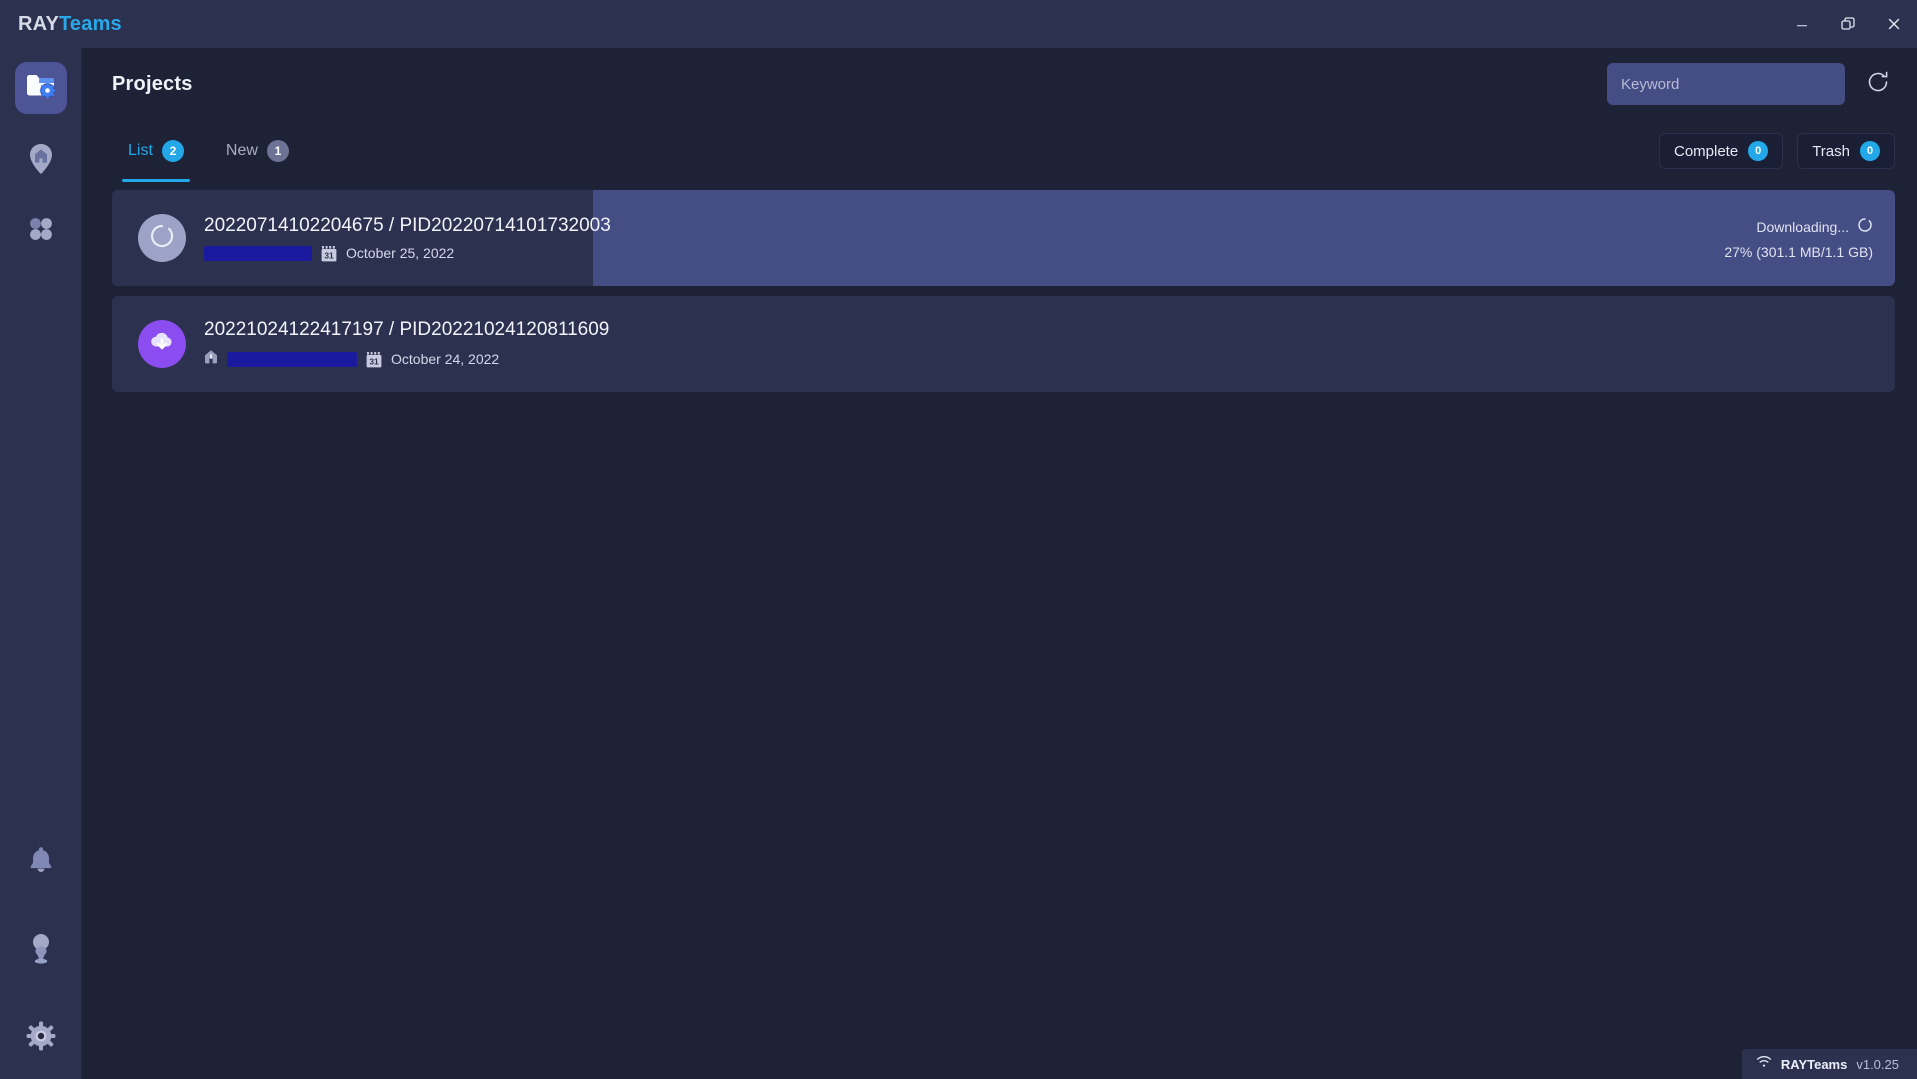  What do you see at coordinates (1870, 151) in the screenshot?
I see `trash-button-count: 0` at bounding box center [1870, 151].